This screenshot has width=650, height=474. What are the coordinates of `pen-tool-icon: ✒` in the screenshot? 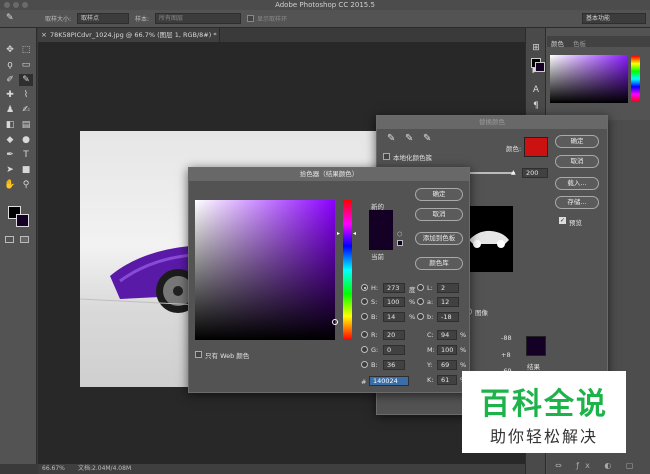 It's located at (10, 155).